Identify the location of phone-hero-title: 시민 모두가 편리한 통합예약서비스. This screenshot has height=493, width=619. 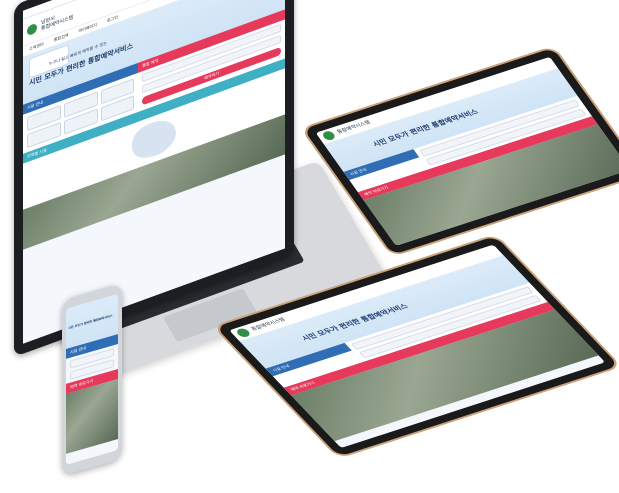
(90, 322).